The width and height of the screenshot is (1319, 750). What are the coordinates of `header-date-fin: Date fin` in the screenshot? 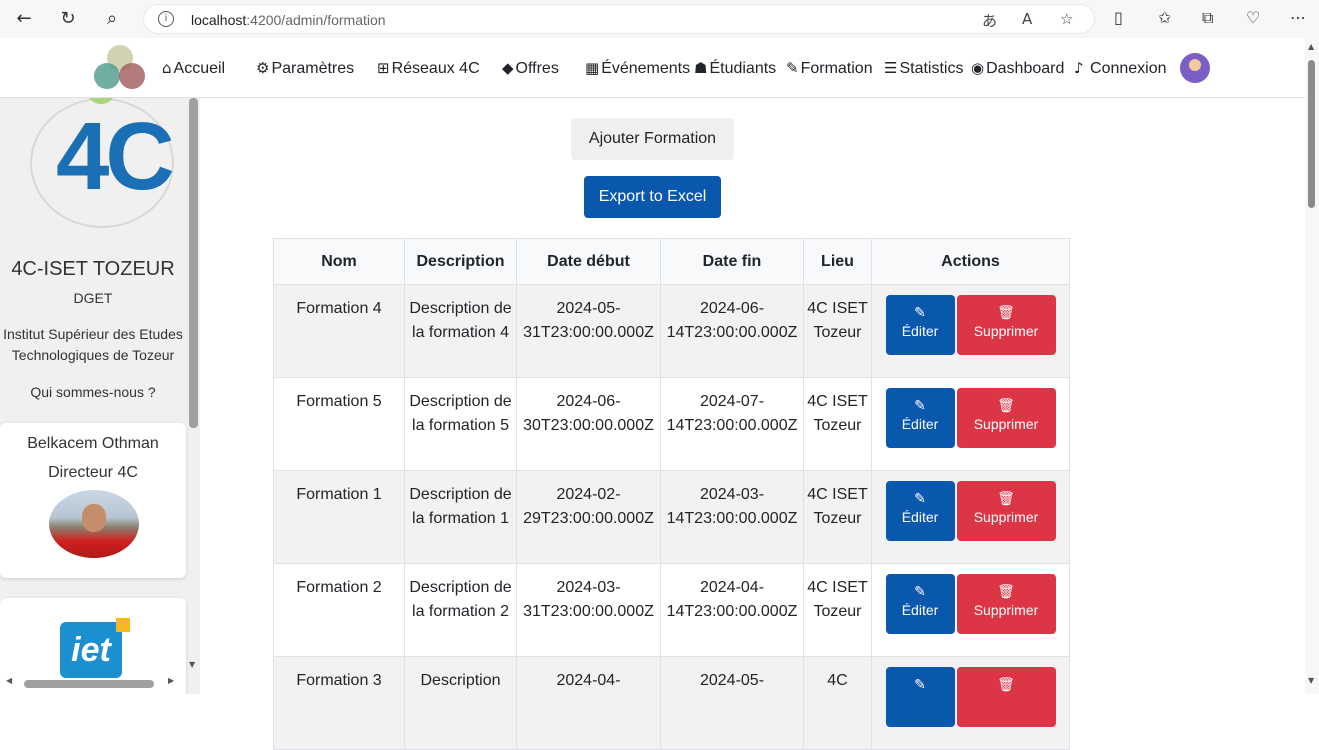 It's located at (732, 261).